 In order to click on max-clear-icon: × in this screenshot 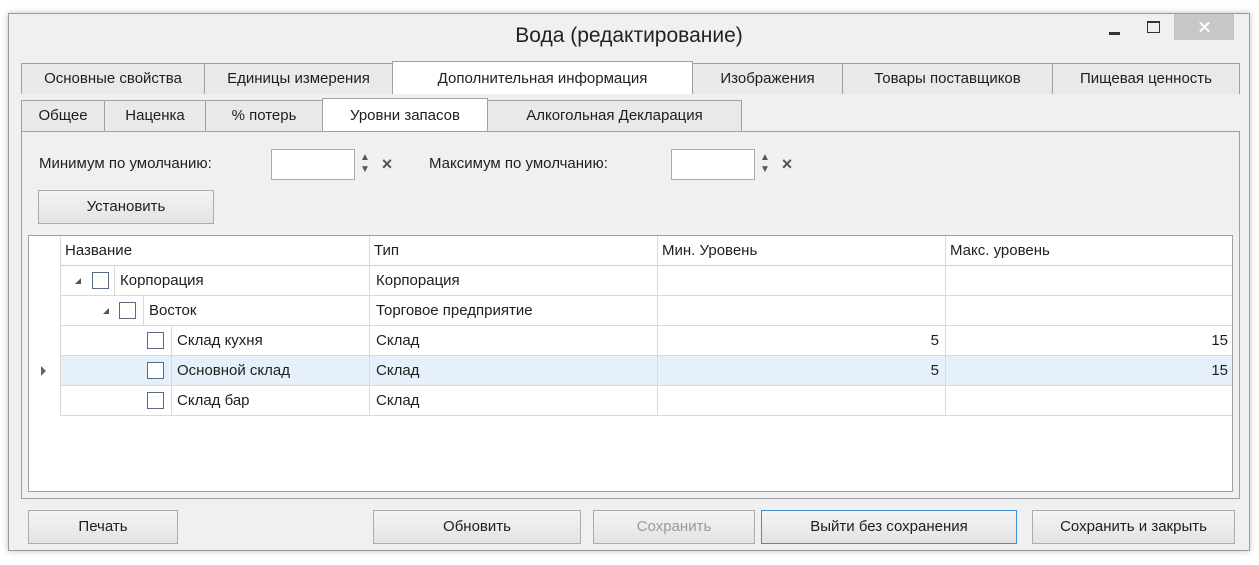, I will do `click(787, 164)`.